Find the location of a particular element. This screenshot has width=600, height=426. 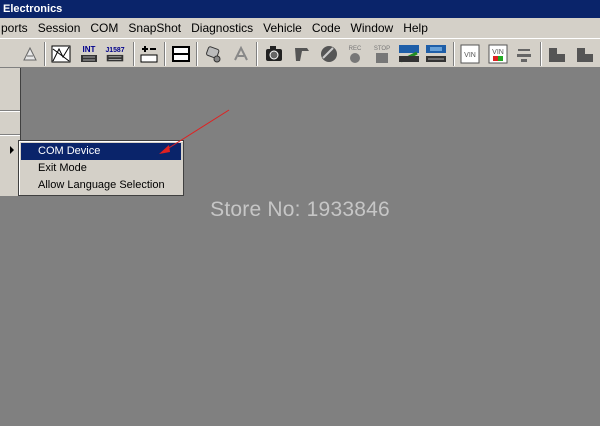

annotation-arrow-icon is located at coordinates (194, 131).